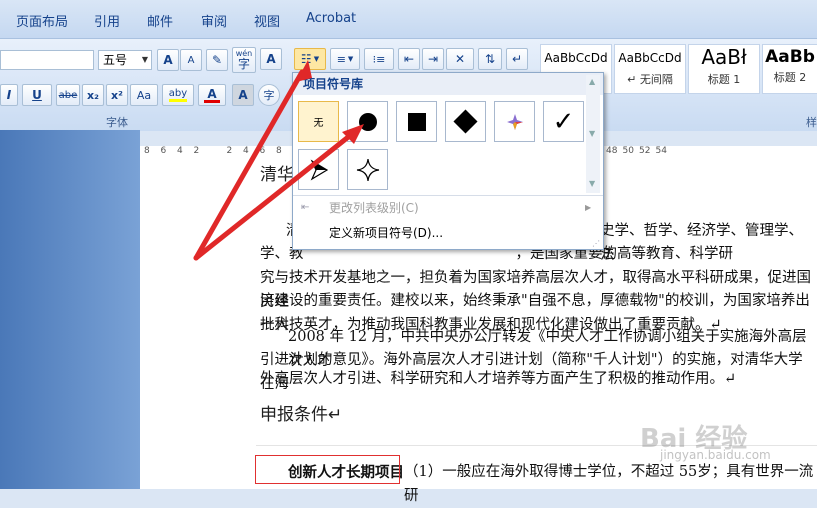 The image size is (817, 508). I want to click on subscript-button: x₂, so click(93, 95).